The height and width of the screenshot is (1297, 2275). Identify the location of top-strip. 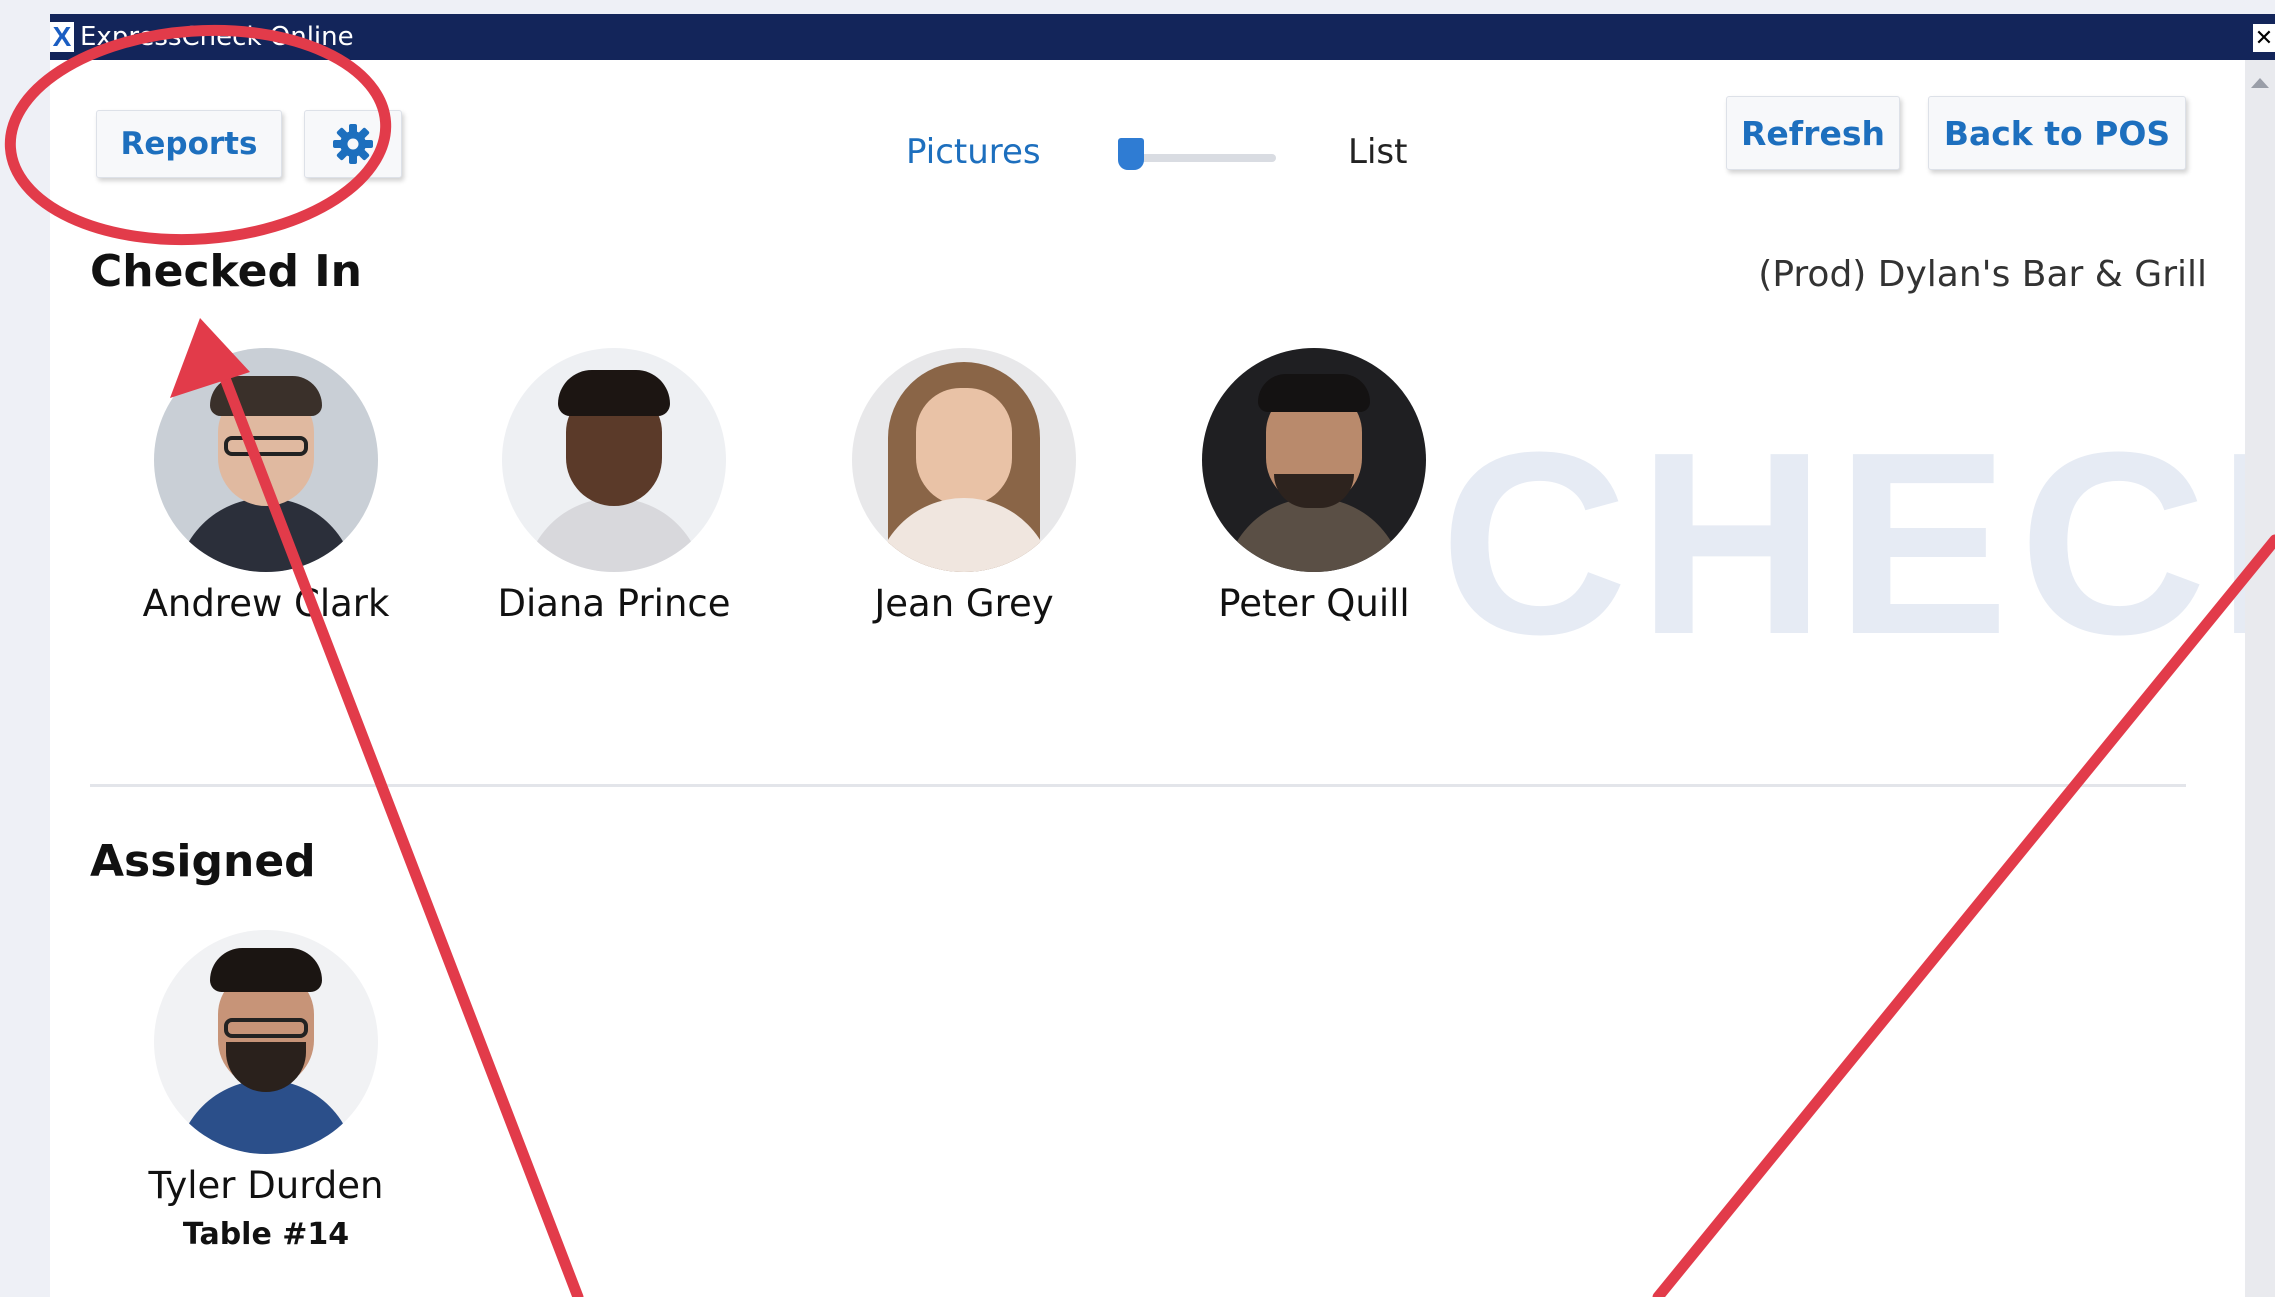
(1137, 7).